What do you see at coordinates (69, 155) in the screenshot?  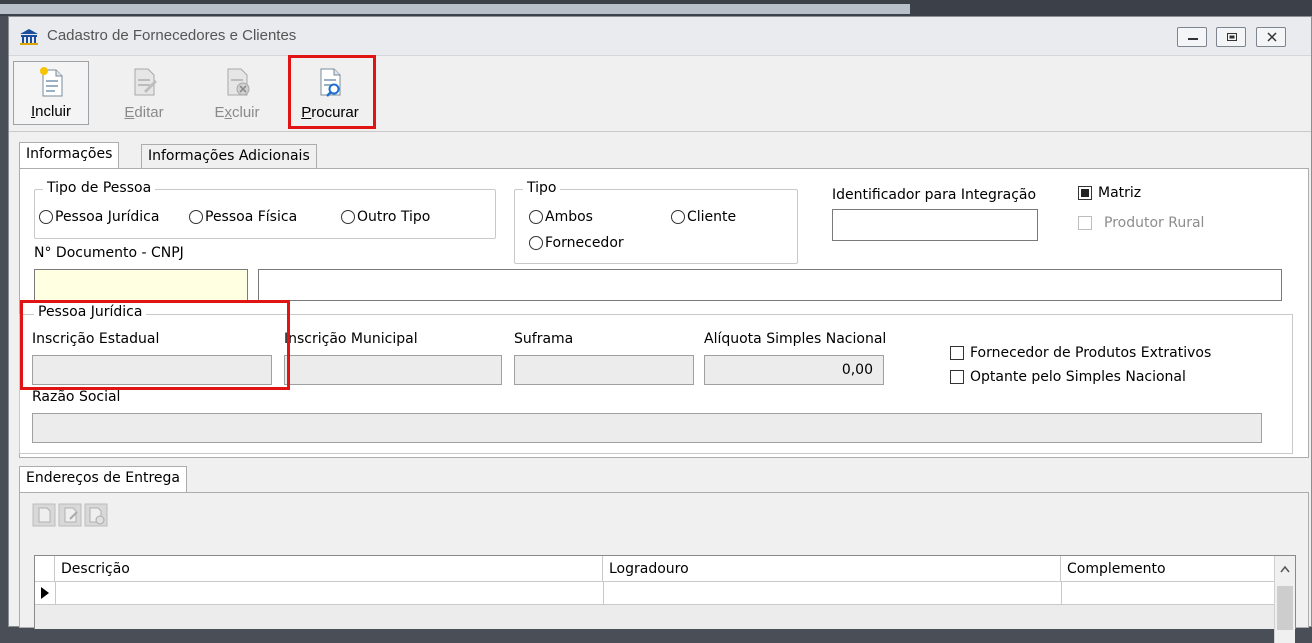 I see `tab-informacoes: Informações` at bounding box center [69, 155].